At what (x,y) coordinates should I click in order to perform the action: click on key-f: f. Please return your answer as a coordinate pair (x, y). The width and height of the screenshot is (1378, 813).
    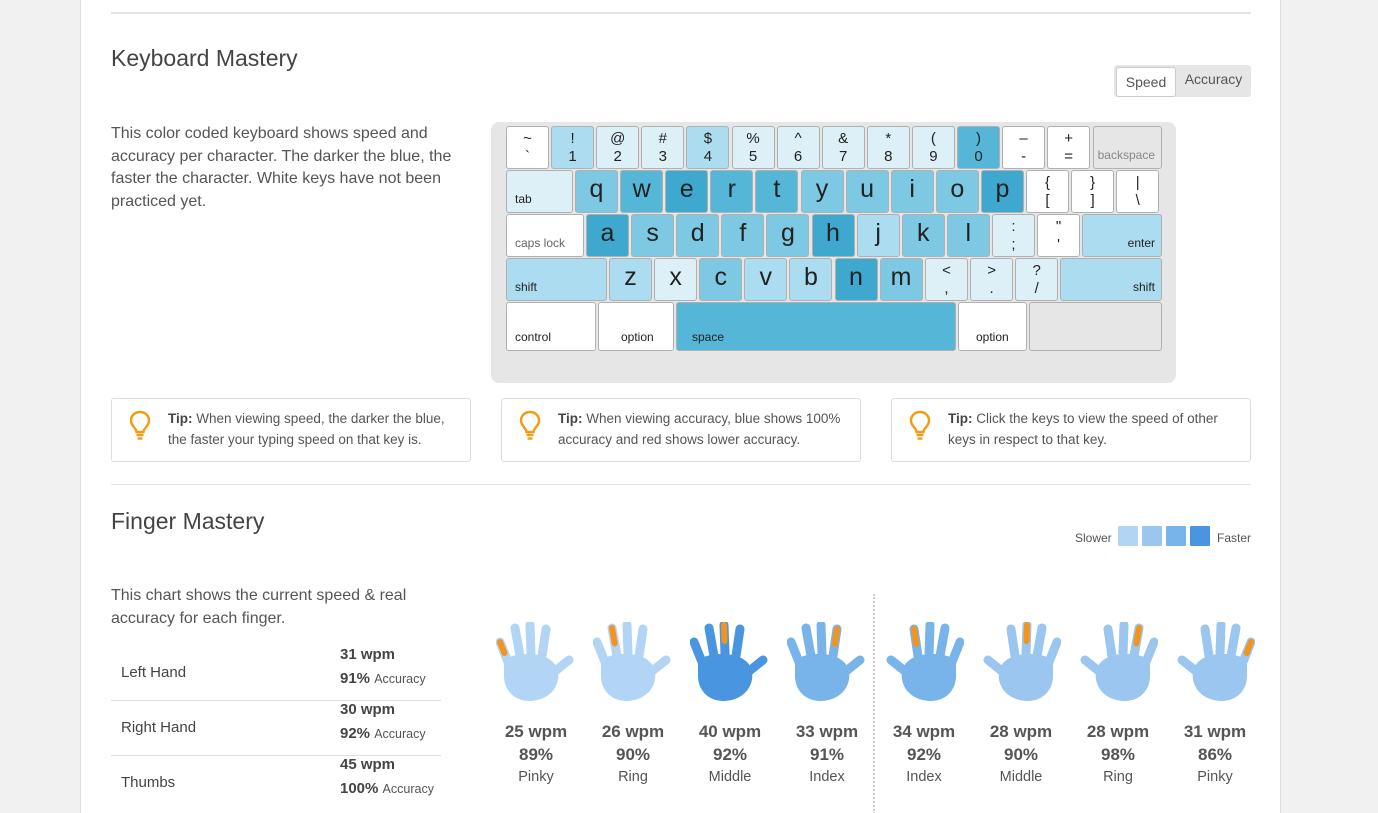
    Looking at the image, I should click on (743, 235).